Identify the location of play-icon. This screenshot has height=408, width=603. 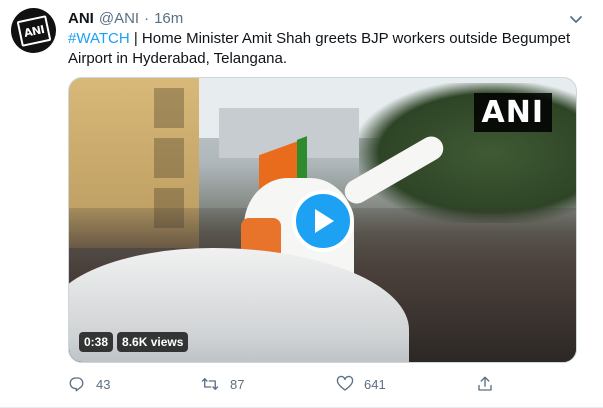
(323, 221).